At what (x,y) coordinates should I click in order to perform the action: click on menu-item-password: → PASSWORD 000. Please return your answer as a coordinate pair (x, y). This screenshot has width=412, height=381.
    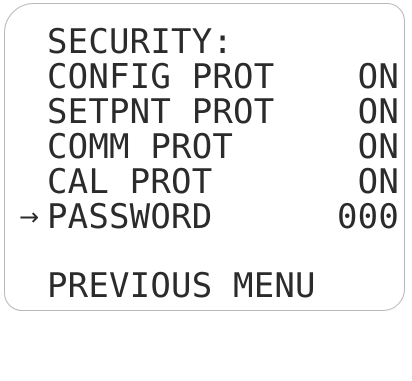
    Looking at the image, I should click on (209, 217).